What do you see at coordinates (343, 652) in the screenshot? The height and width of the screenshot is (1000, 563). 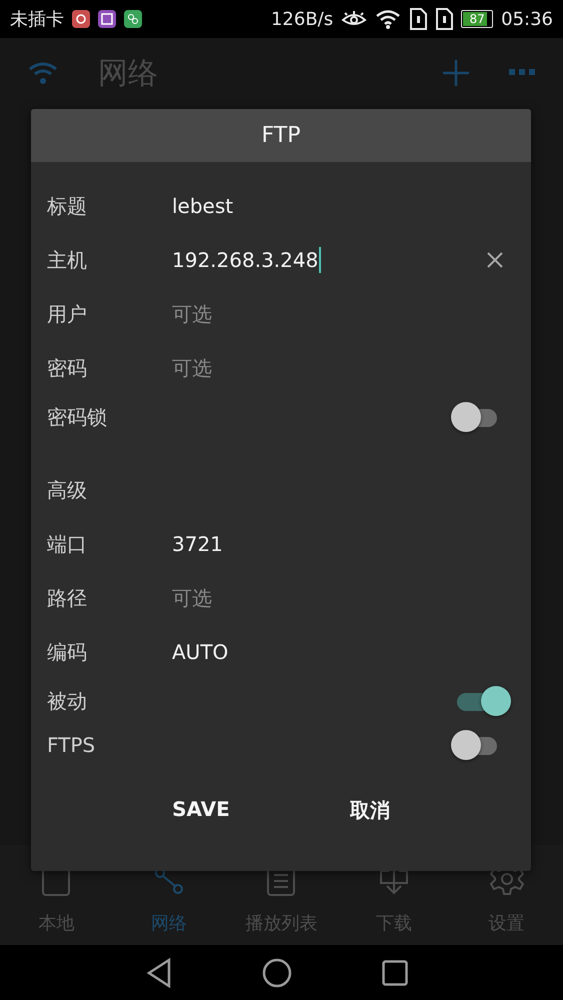 I see `input-field: AUTO` at bounding box center [343, 652].